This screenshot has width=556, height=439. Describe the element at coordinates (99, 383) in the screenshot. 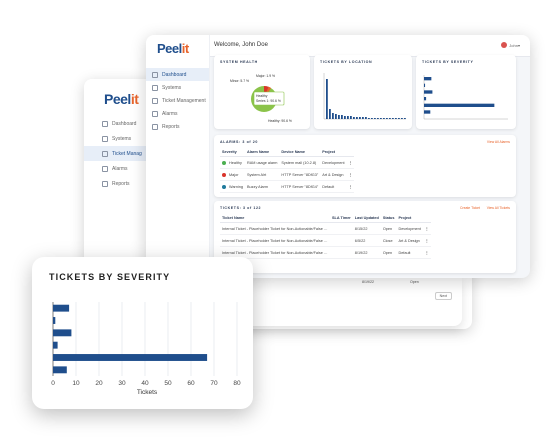

I see `x-tick-label: 20` at that location.